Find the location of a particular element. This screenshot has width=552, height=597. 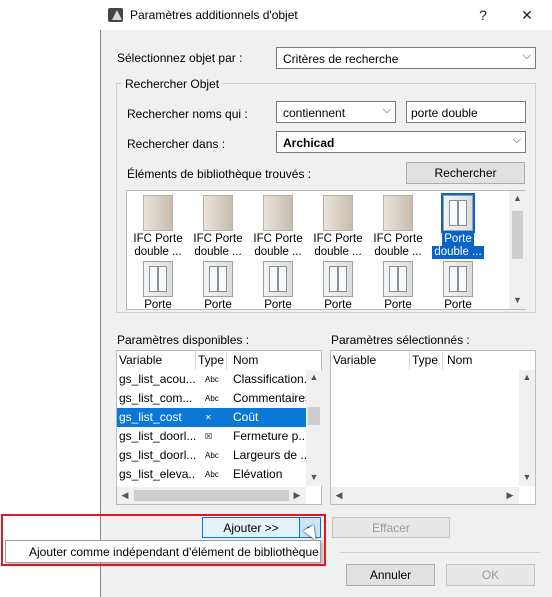

library-scrollbar: ▲ ▼ is located at coordinates (517, 250).